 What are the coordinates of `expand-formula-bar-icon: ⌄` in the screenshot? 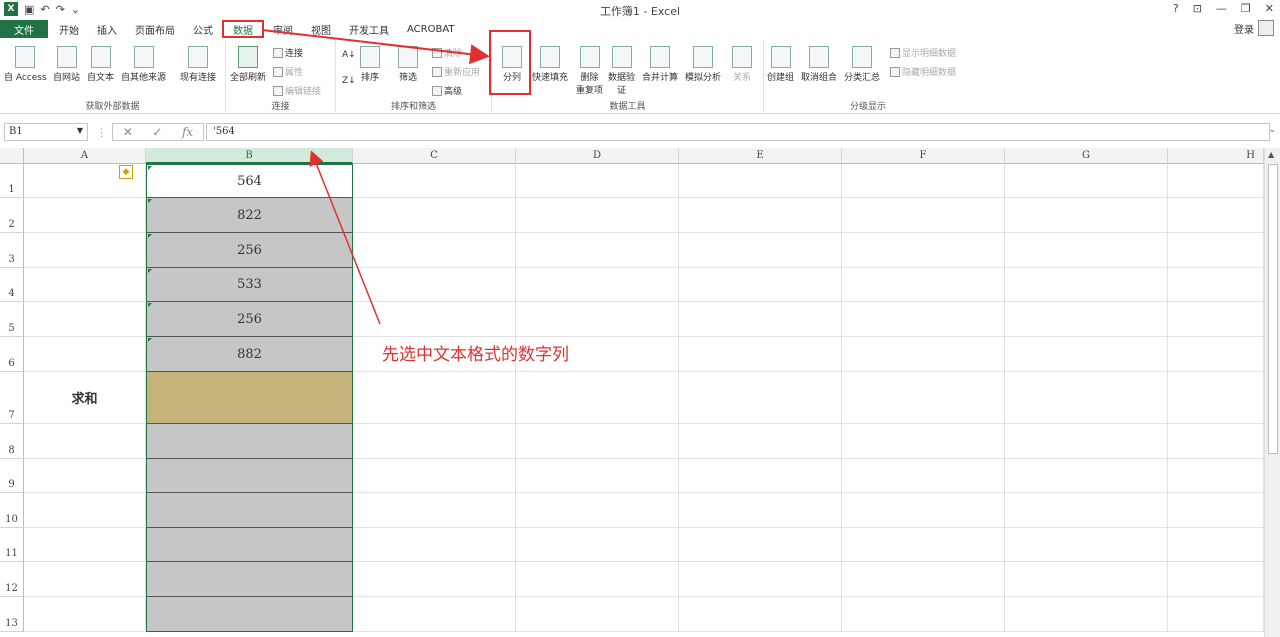 It's located at (1272, 130).